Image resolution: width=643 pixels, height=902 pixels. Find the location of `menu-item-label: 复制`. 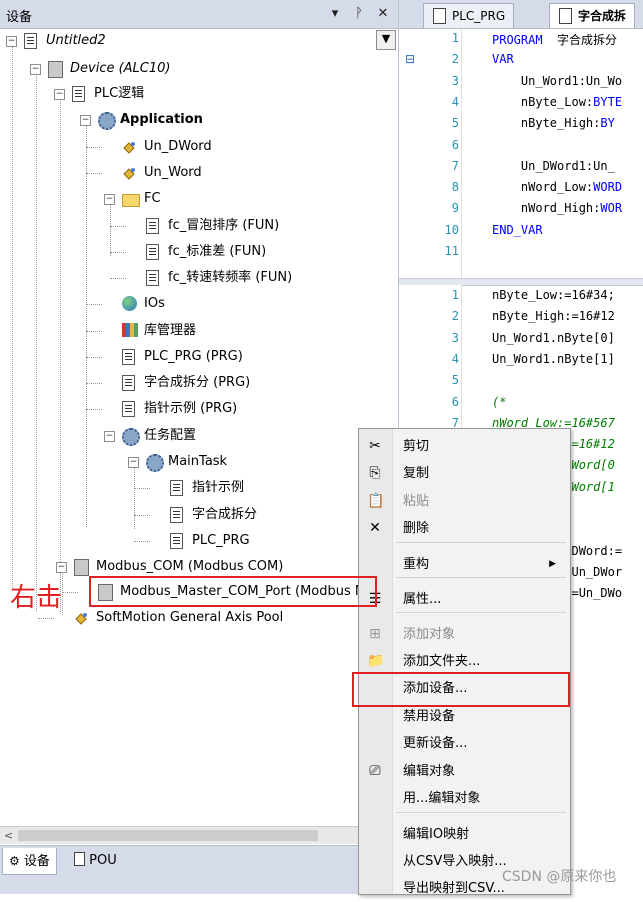

menu-item-label: 复制 is located at coordinates (416, 473).